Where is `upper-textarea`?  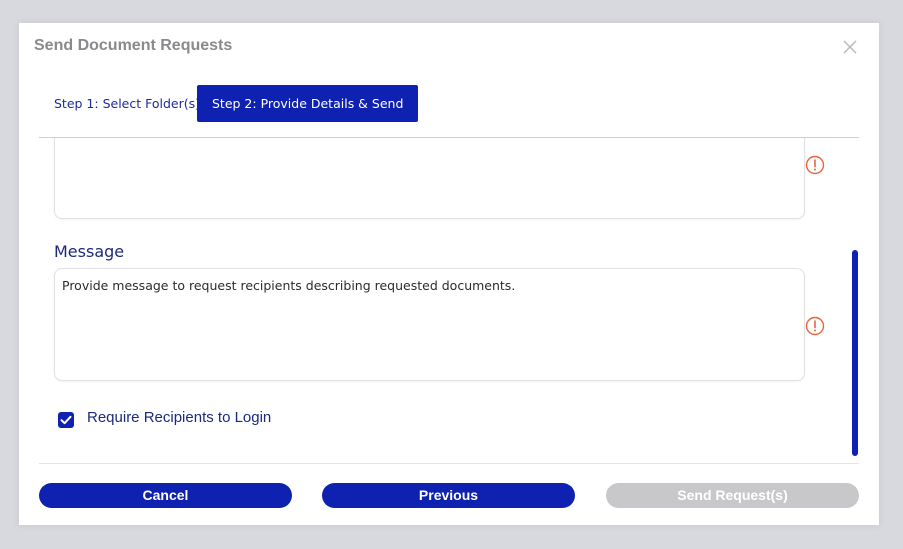
upper-textarea is located at coordinates (429, 173).